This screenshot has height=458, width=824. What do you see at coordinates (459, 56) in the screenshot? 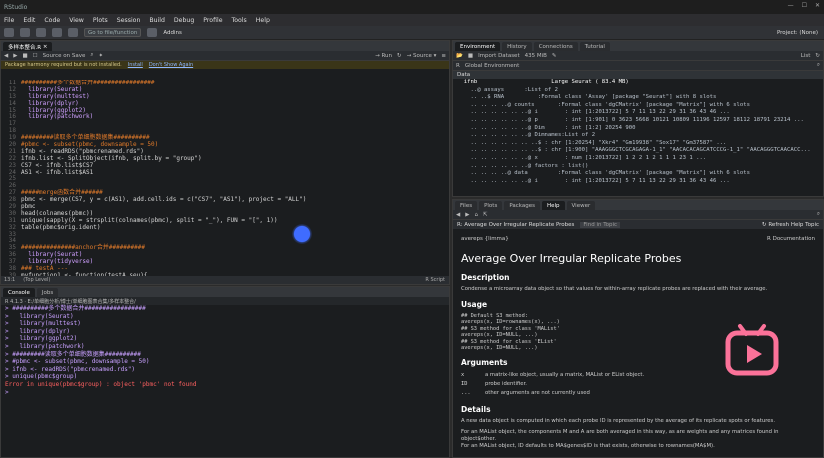
I see `open-env-icon: 📂` at bounding box center [459, 56].